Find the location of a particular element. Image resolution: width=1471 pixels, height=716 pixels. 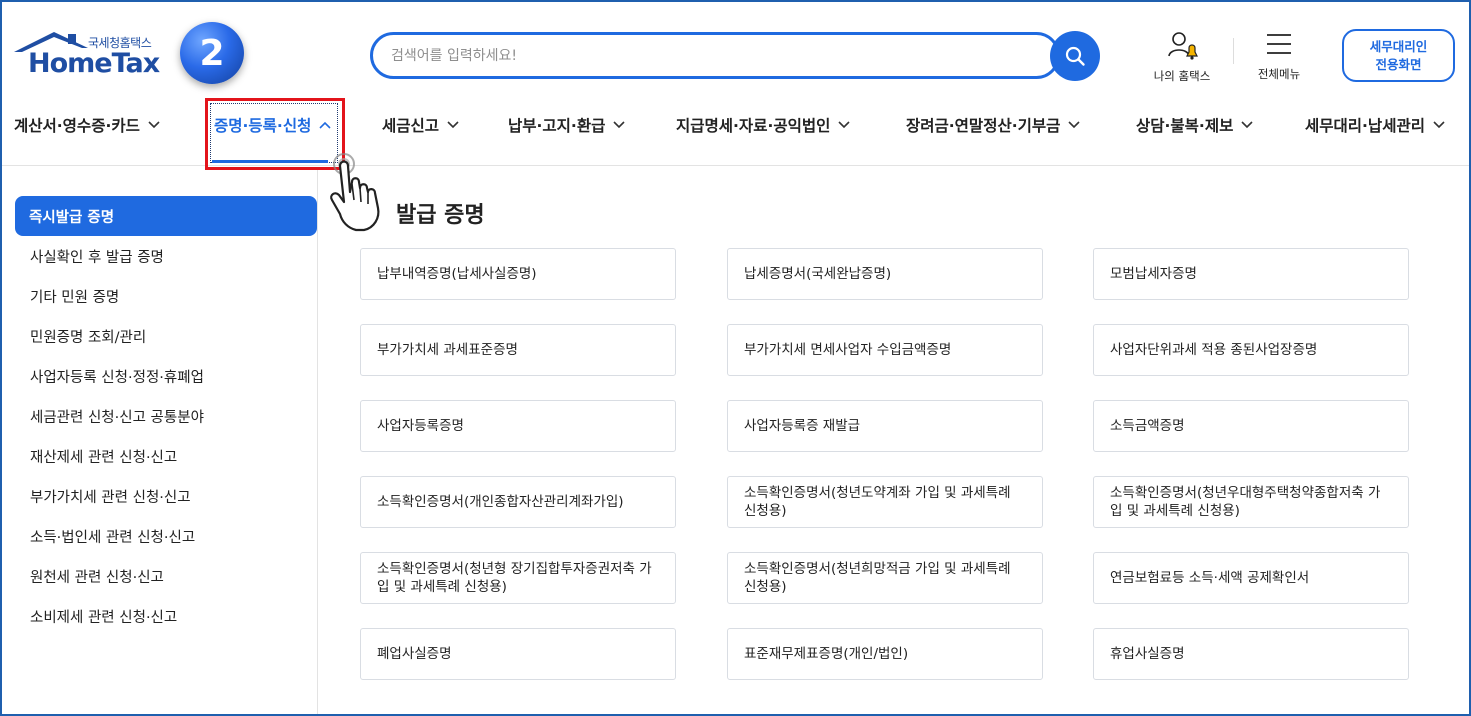

certificate-card: 소득확인증명서(청년형 장기집합투자증권저축 가입 및 과세특례 신청용) is located at coordinates (518, 578).